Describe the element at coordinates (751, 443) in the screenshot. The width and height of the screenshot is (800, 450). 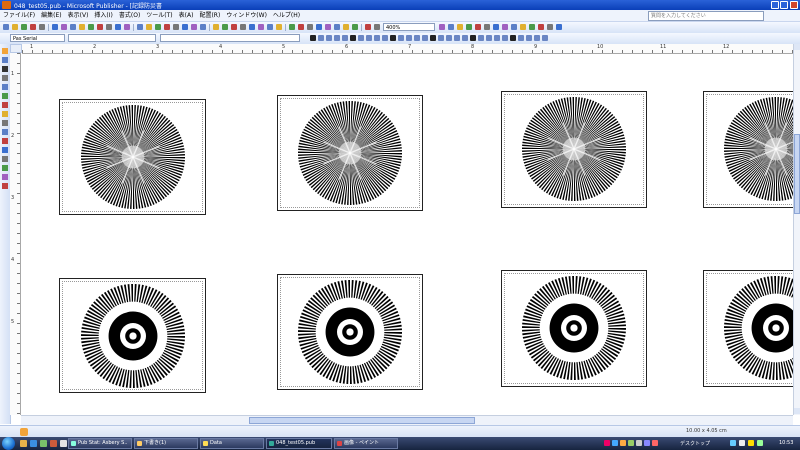
I see `security-icon` at that location.